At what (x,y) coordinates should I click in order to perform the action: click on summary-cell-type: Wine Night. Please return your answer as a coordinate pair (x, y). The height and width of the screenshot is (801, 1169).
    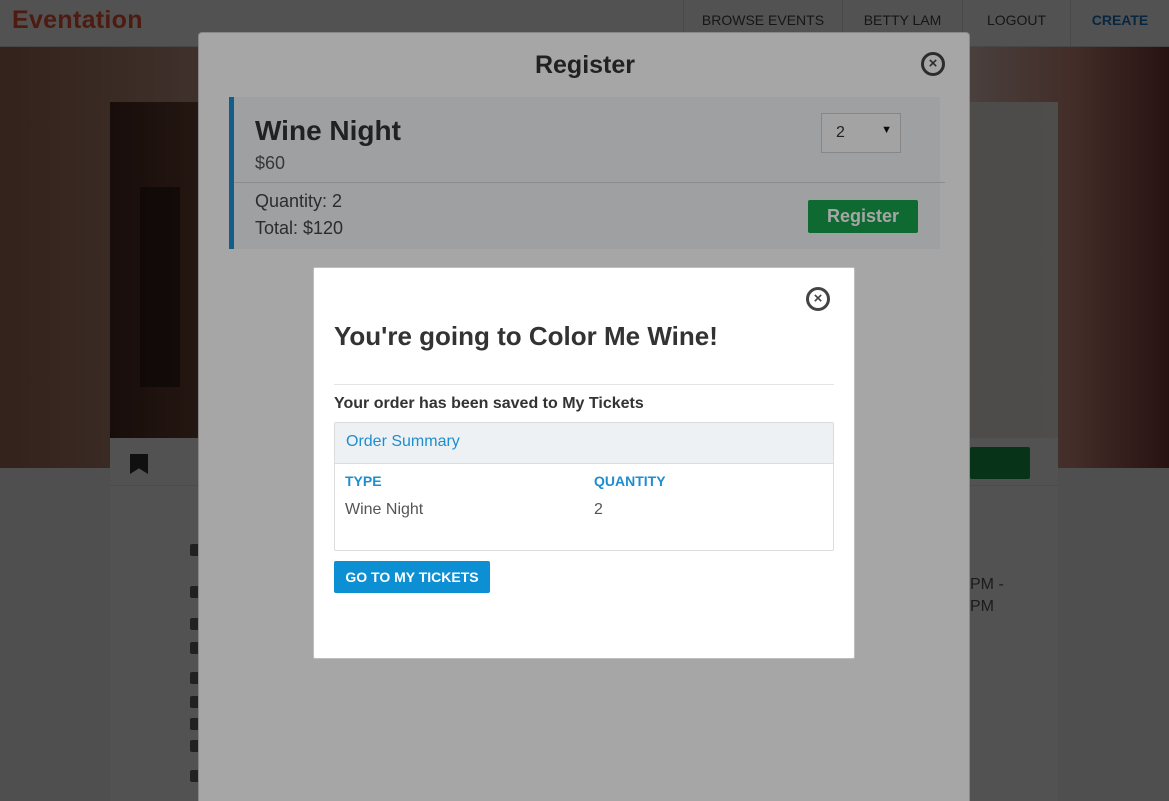
    Looking at the image, I should click on (384, 509).